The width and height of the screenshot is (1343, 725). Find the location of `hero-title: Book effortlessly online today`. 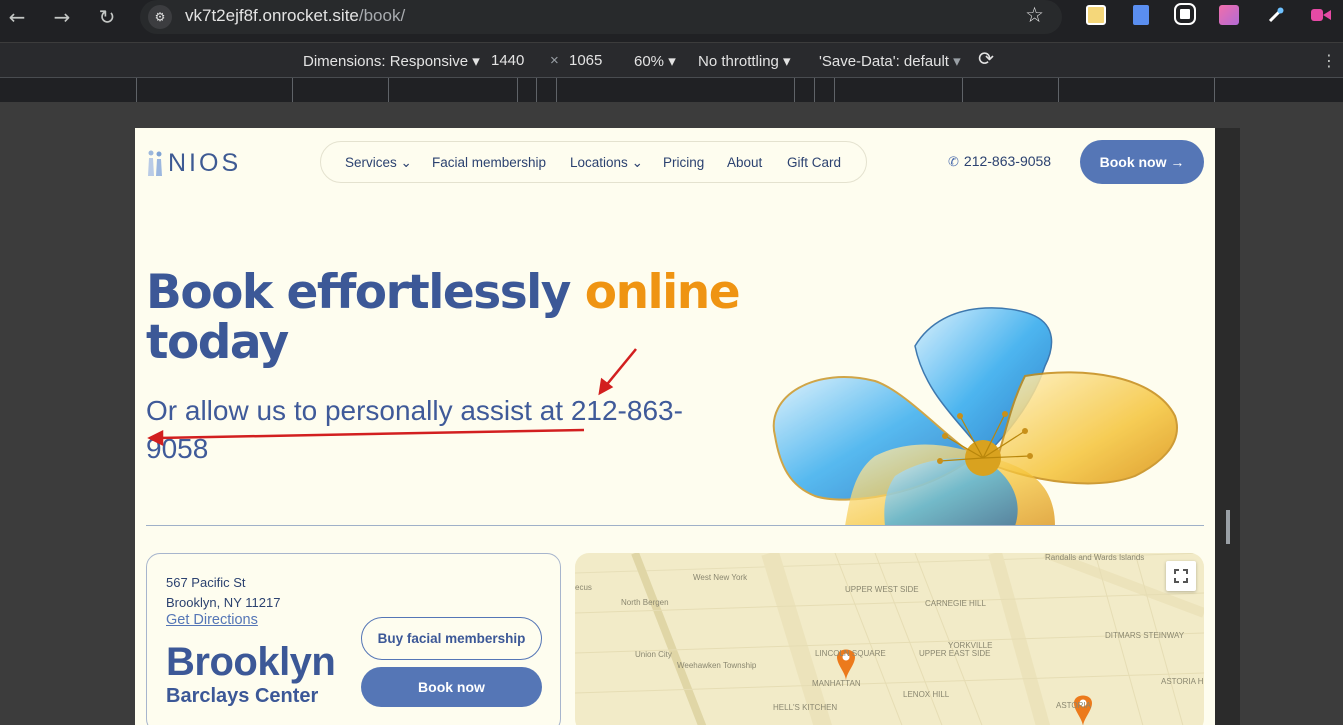

hero-title: Book effortlessly online today is located at coordinates (466, 318).